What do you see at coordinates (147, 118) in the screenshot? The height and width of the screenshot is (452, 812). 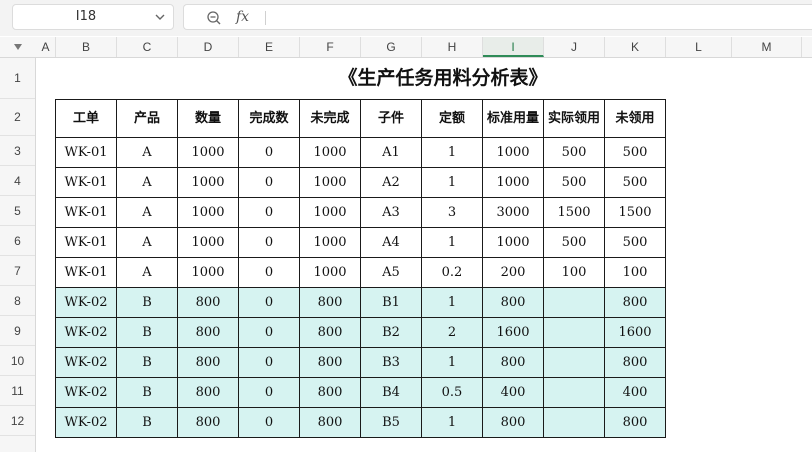 I see `column-heading: 产品` at bounding box center [147, 118].